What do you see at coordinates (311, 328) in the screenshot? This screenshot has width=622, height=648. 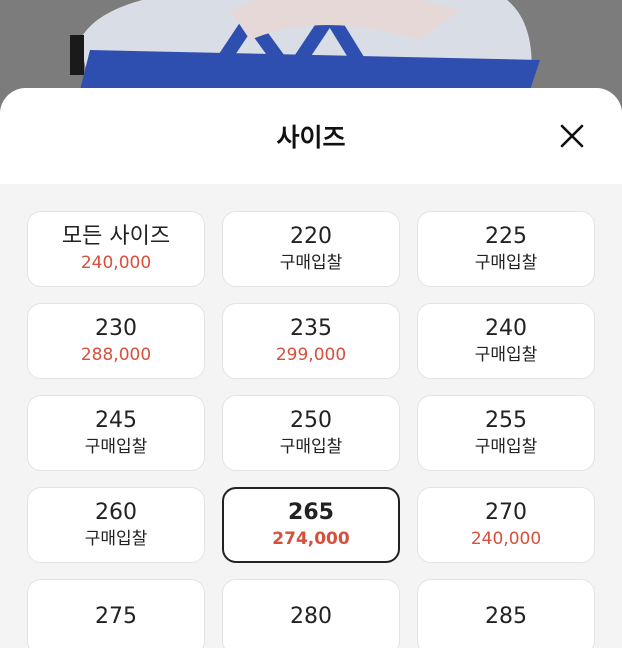 I see `size-label: 235` at bounding box center [311, 328].